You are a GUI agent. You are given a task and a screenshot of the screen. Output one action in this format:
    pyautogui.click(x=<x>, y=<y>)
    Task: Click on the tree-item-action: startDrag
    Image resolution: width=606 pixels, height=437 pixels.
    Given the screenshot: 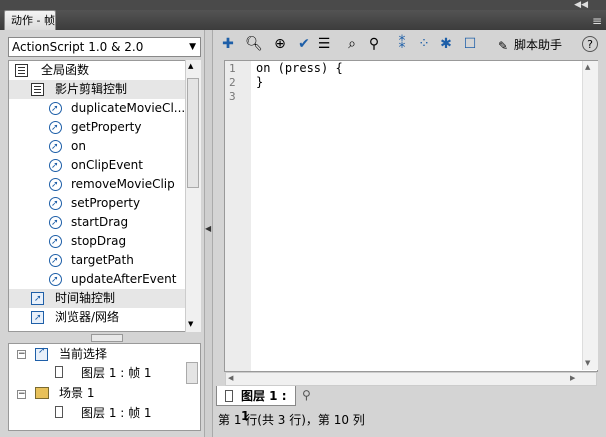 What is the action you would take?
    pyautogui.click(x=89, y=223)
    